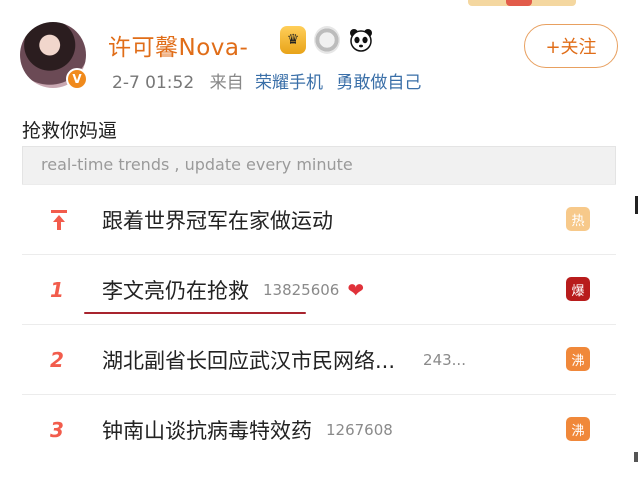  I want to click on trend-row-3: 3 钟南山谈抗病毒特效药 1267608 沸, so click(319, 429).